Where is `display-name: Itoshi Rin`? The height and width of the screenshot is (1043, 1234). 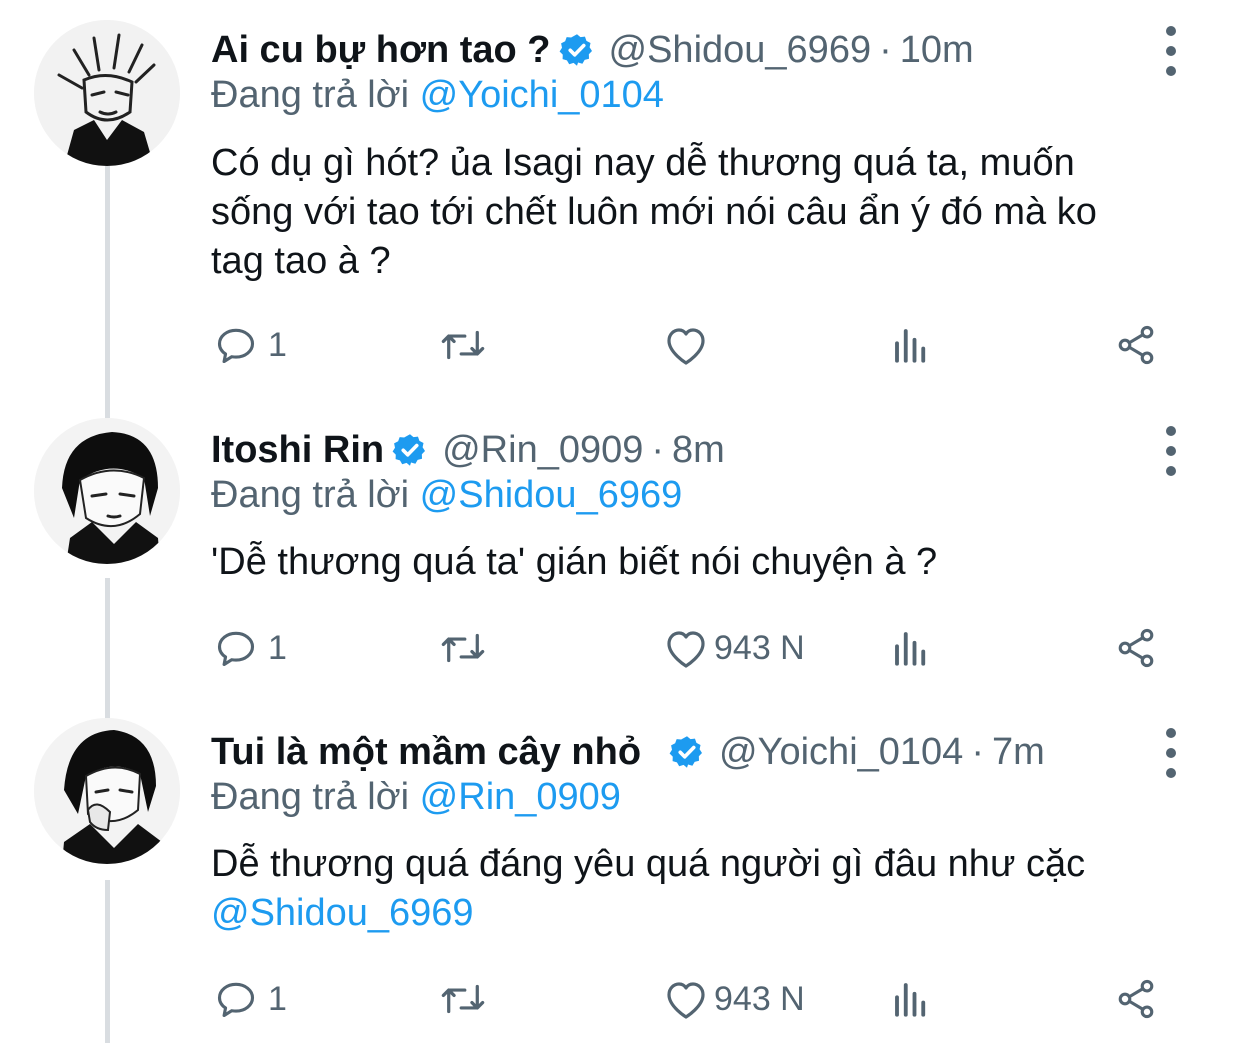
display-name: Itoshi Rin is located at coordinates (297, 450).